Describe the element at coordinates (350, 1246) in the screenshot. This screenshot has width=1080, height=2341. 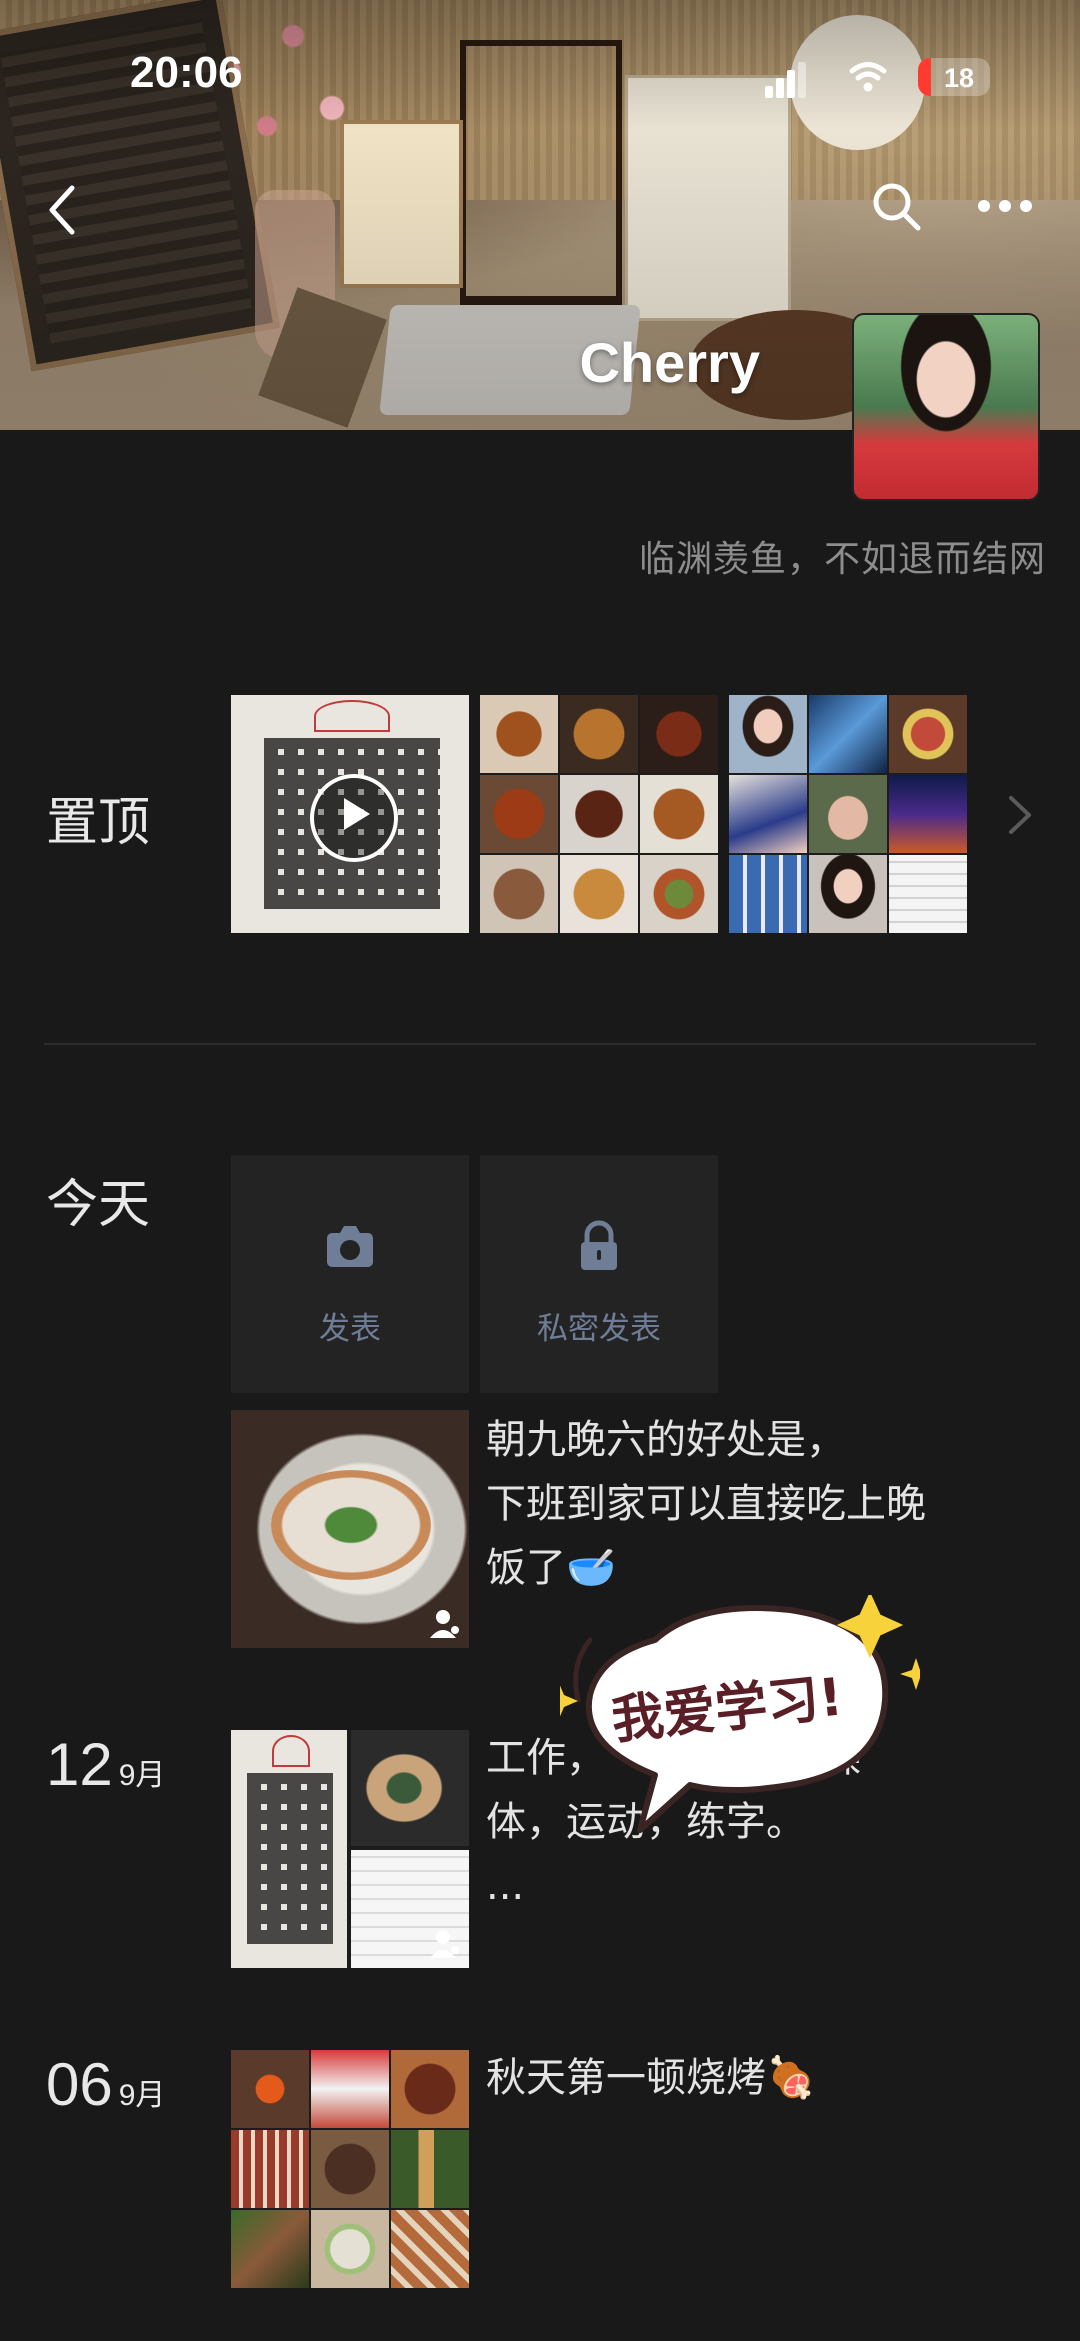
I see `camera-icon` at that location.